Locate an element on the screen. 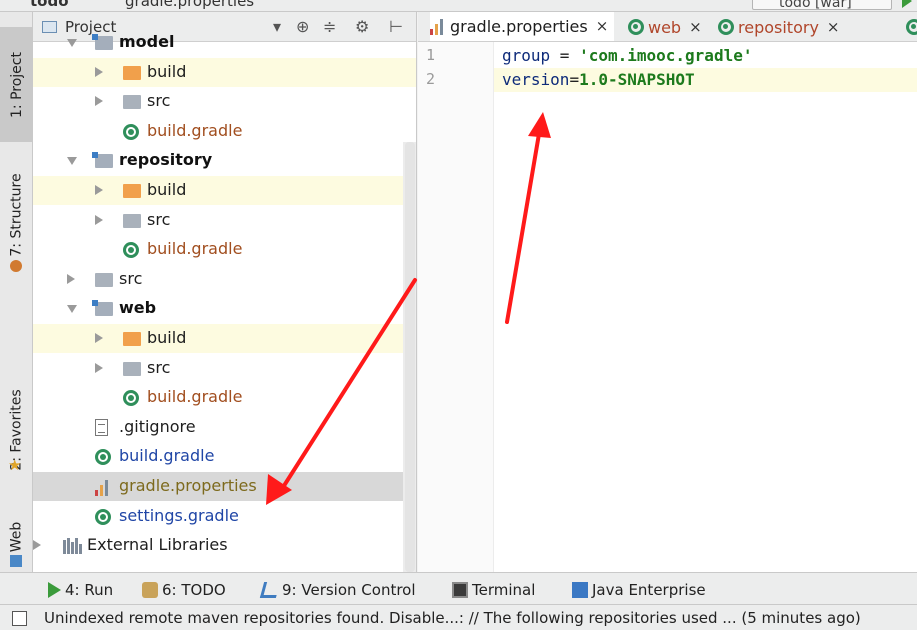 Image resolution: width=917 pixels, height=630 pixels. tree-item-settings-gradle: settings.gradle is located at coordinates (224, 516).